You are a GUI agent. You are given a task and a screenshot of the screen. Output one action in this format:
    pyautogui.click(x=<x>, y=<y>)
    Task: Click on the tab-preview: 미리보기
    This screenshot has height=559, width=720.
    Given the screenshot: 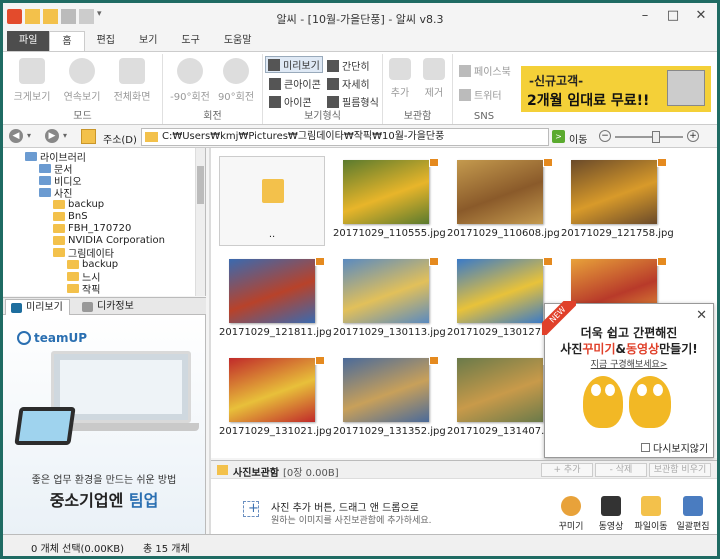 What is the action you would take?
    pyautogui.click(x=37, y=307)
    